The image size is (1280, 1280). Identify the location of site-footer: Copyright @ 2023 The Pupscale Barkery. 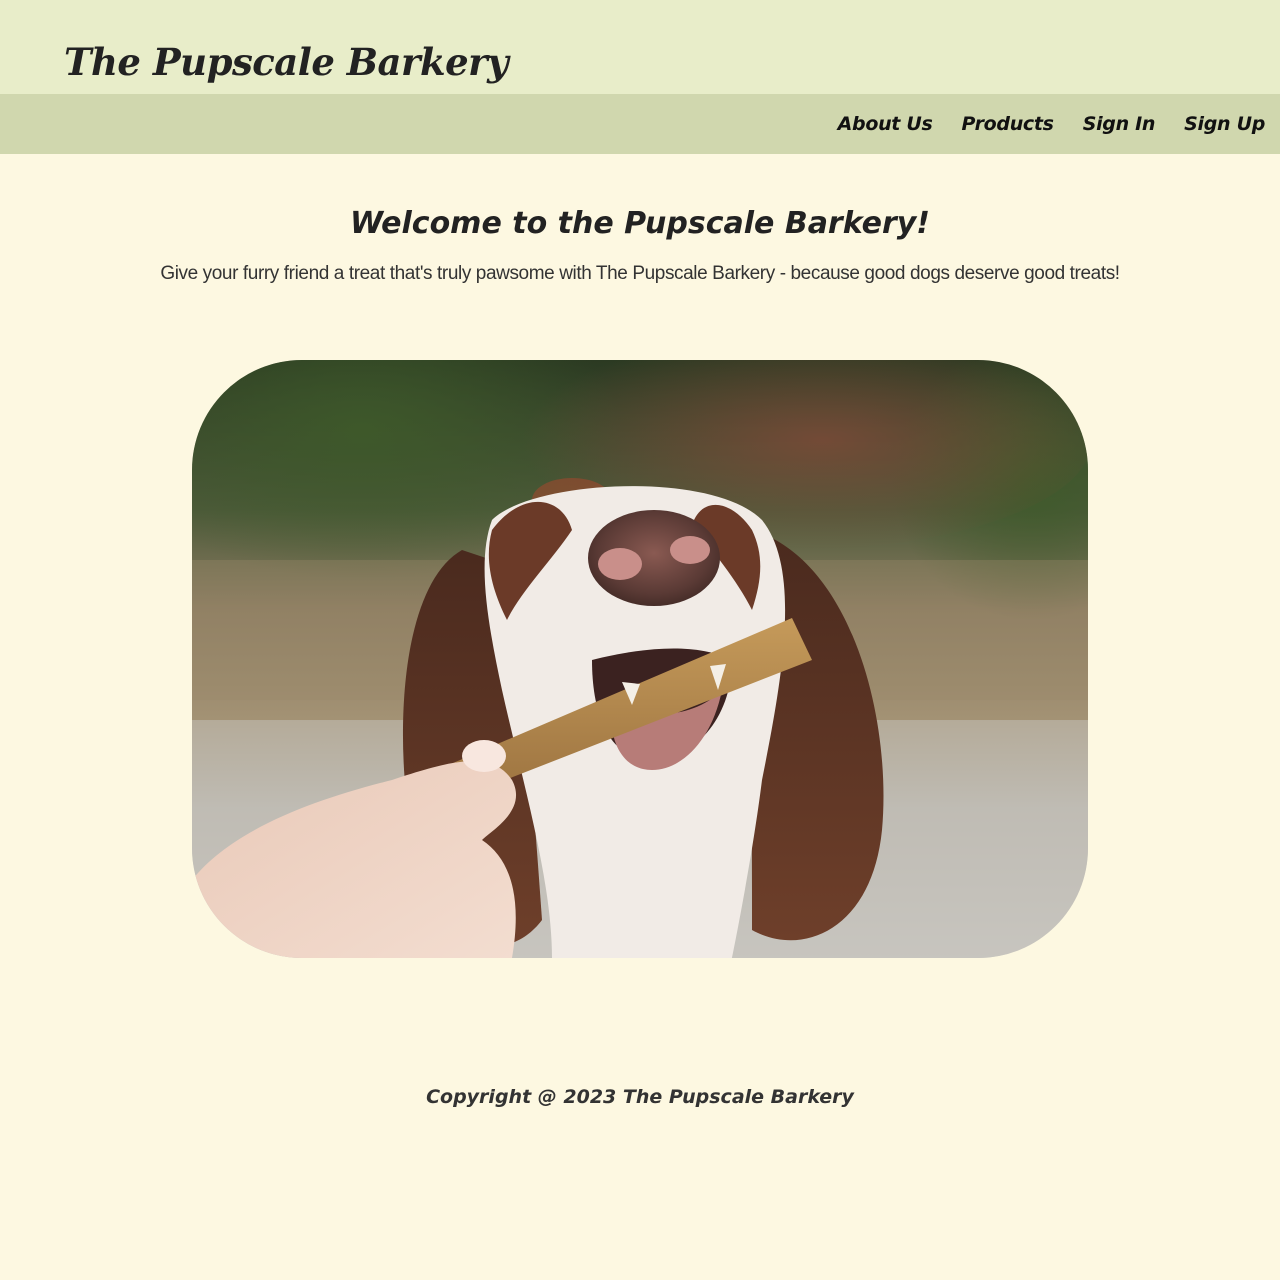
(640, 1097).